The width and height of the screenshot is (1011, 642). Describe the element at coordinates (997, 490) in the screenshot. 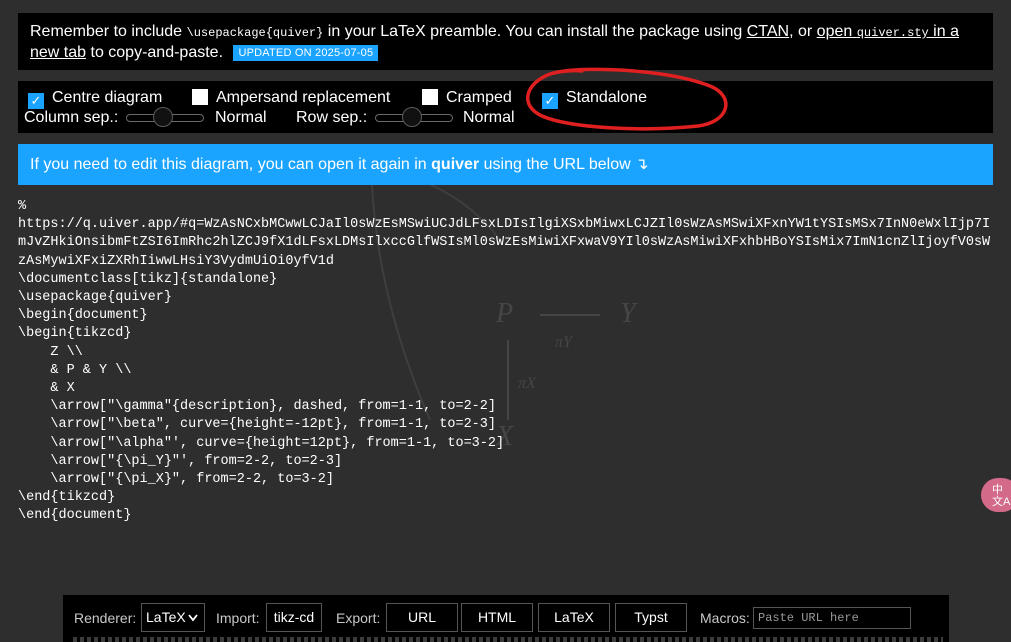

I see `translate-icon-line: 中` at that location.